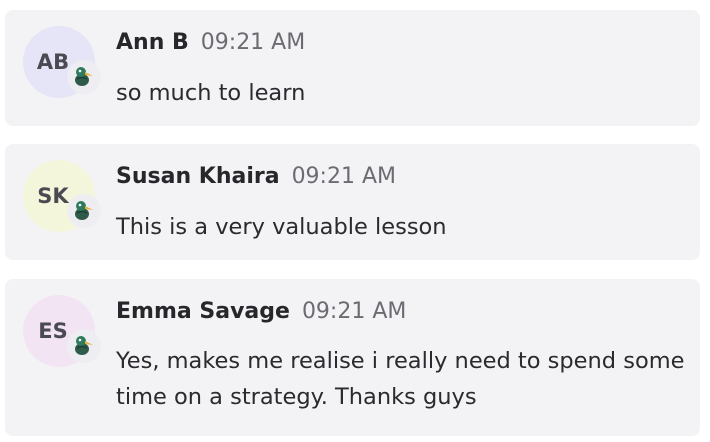 This screenshot has width=710, height=442. Describe the element at coordinates (198, 176) in the screenshot. I see `message-author: Susan Khaira` at that location.